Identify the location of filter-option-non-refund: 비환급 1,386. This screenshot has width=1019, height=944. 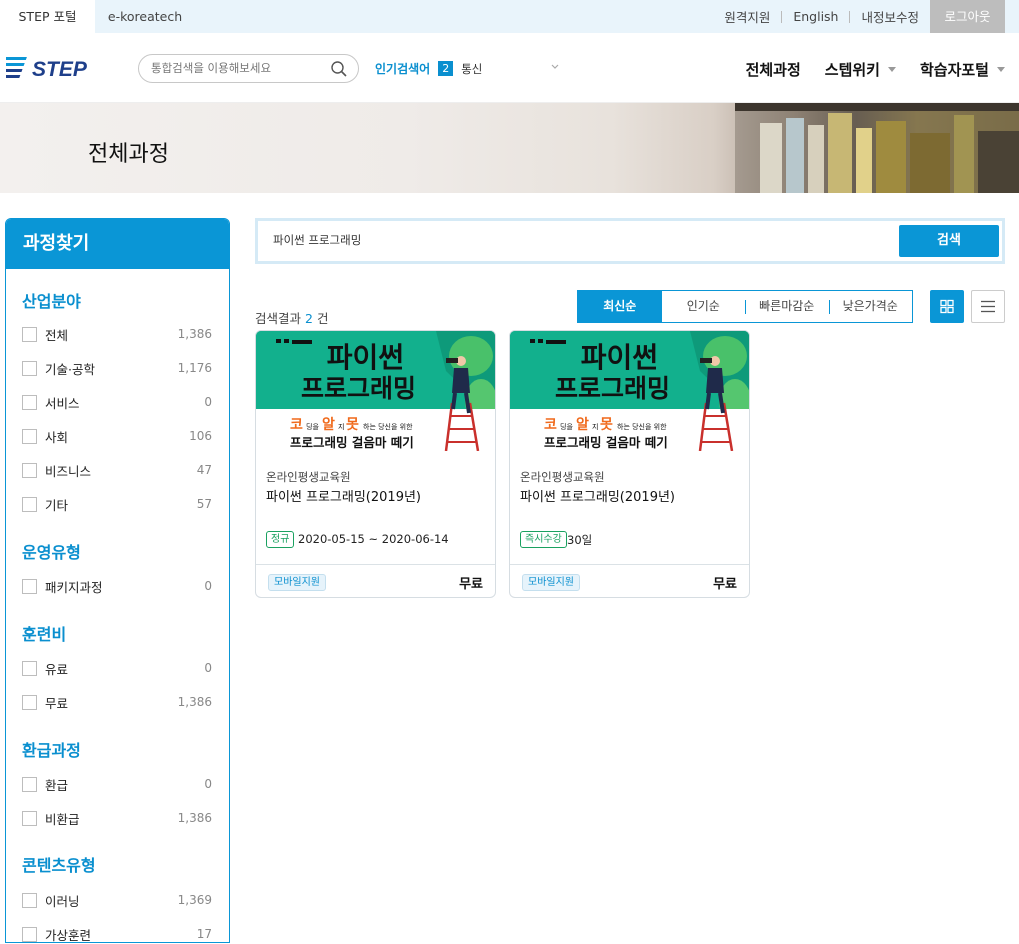
(117, 818).